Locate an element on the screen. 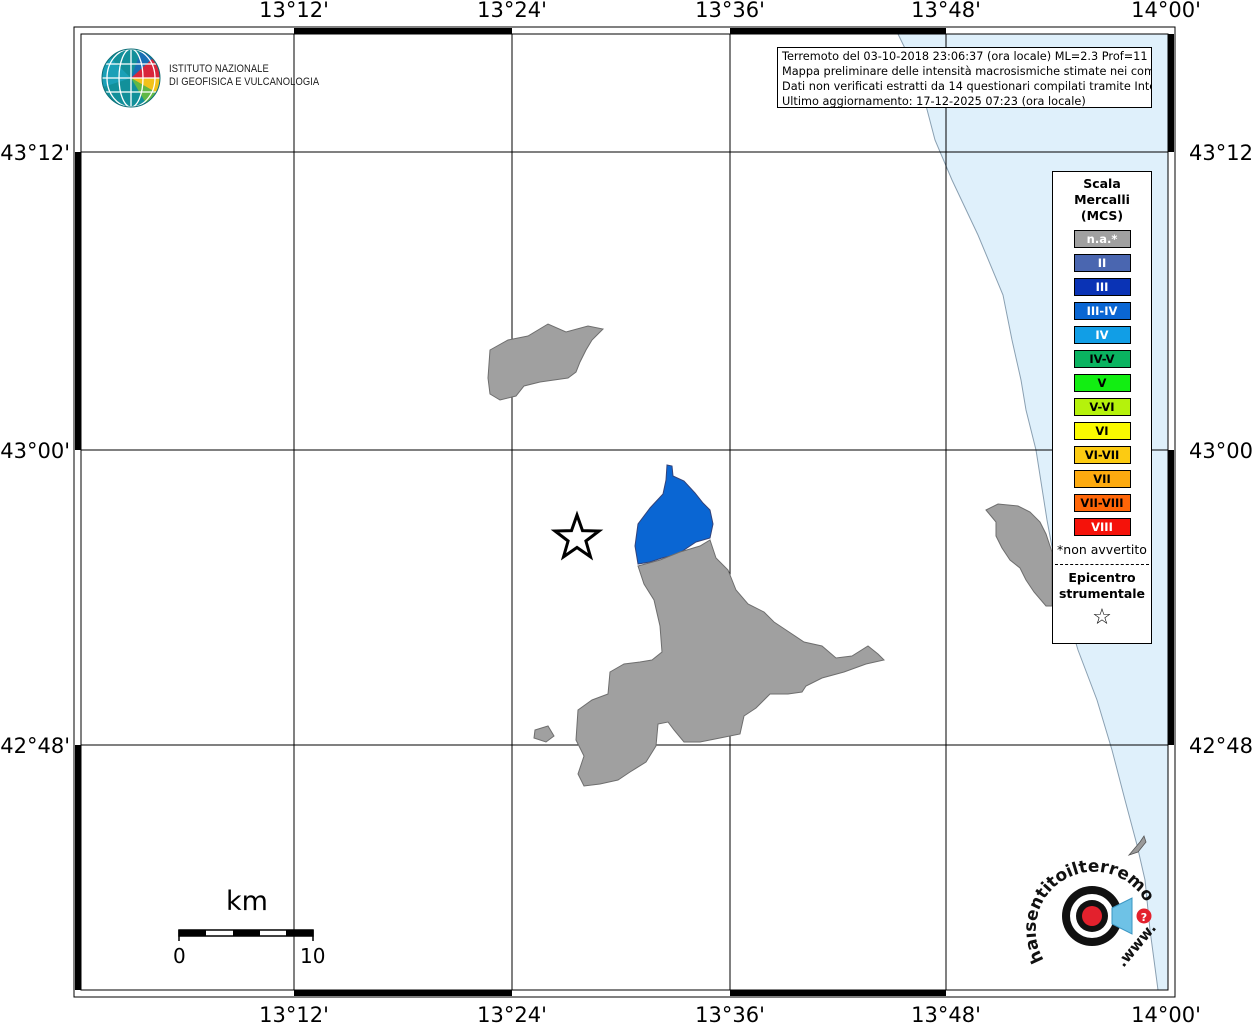 Image resolution: width=1254 pixels, height=1024 pixels. lon-label-top: 13°36' is located at coordinates (730, 11).